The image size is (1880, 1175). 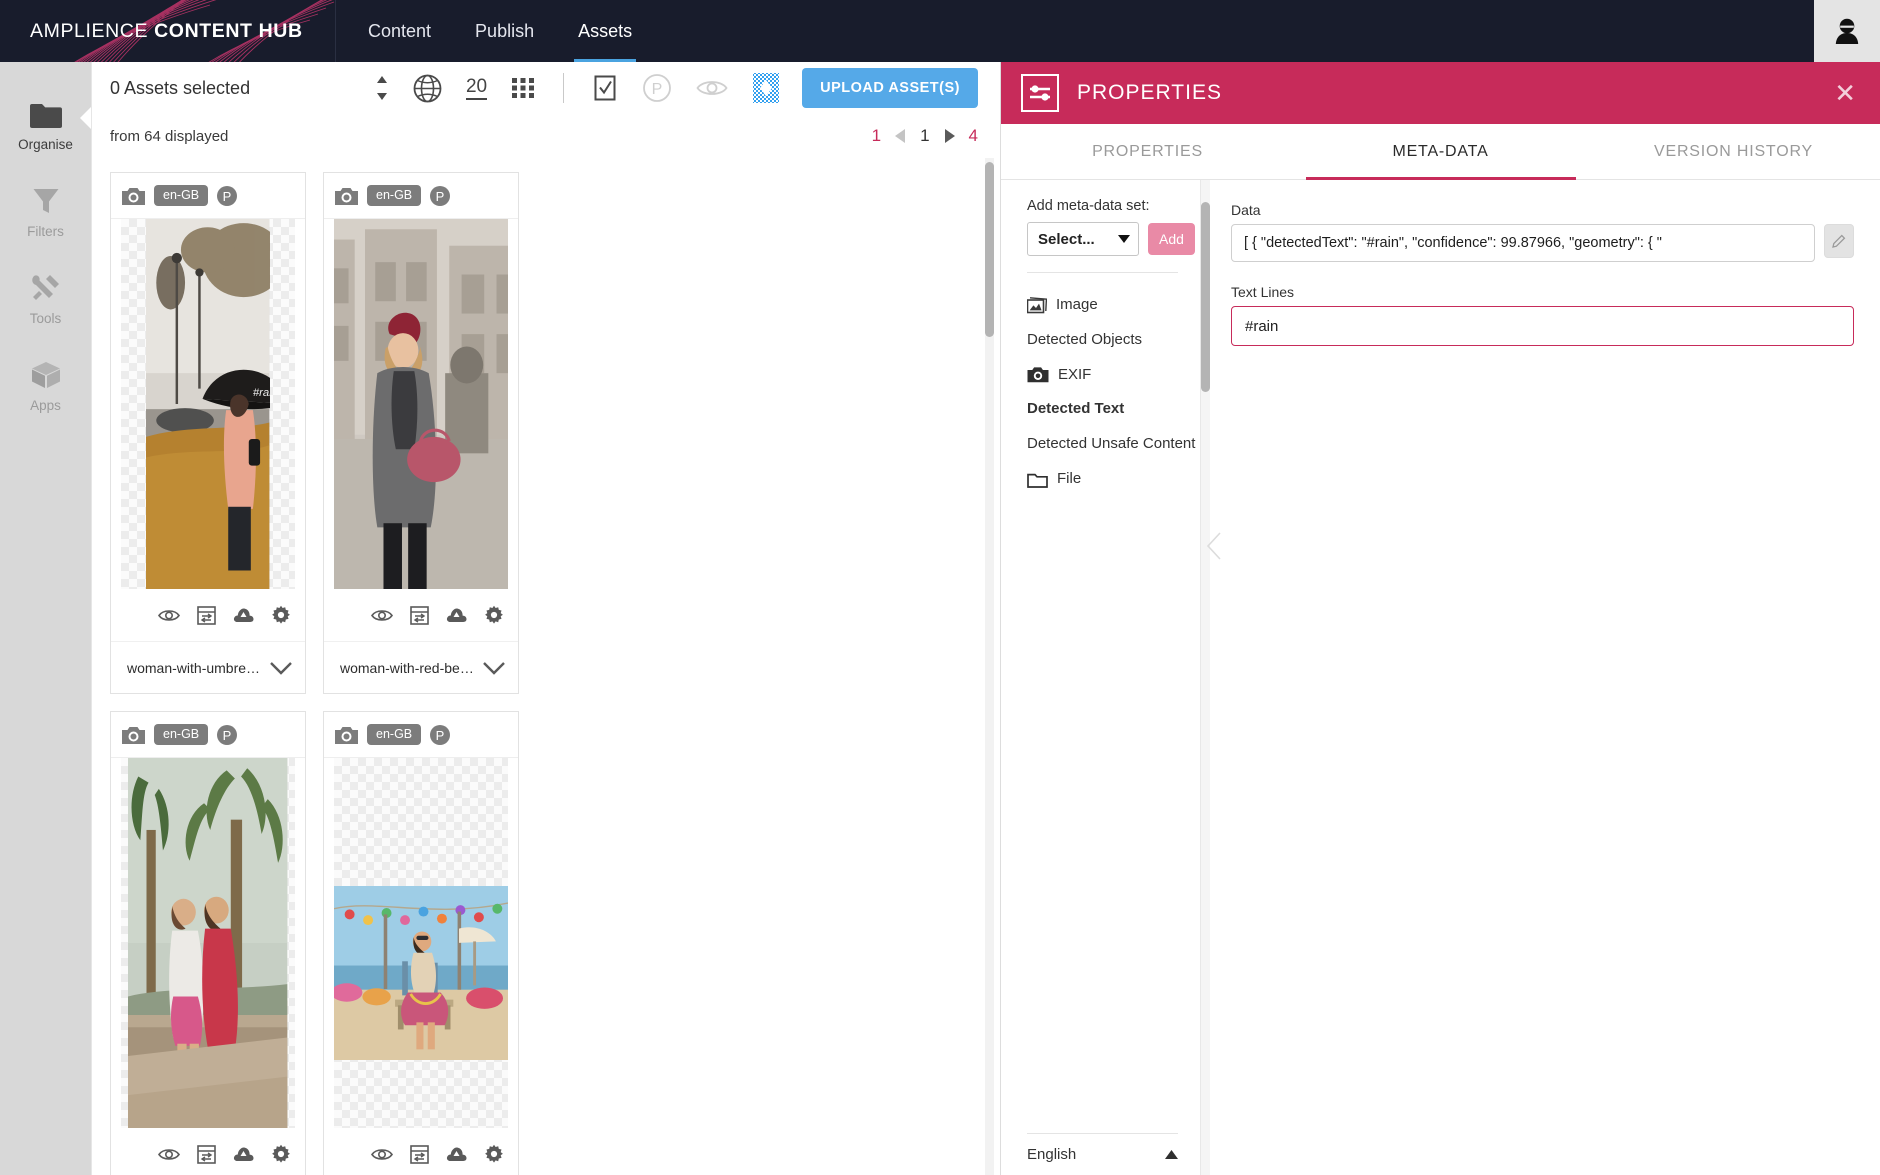 I want to click on rail-item-apps: Apps, so click(x=45, y=387).